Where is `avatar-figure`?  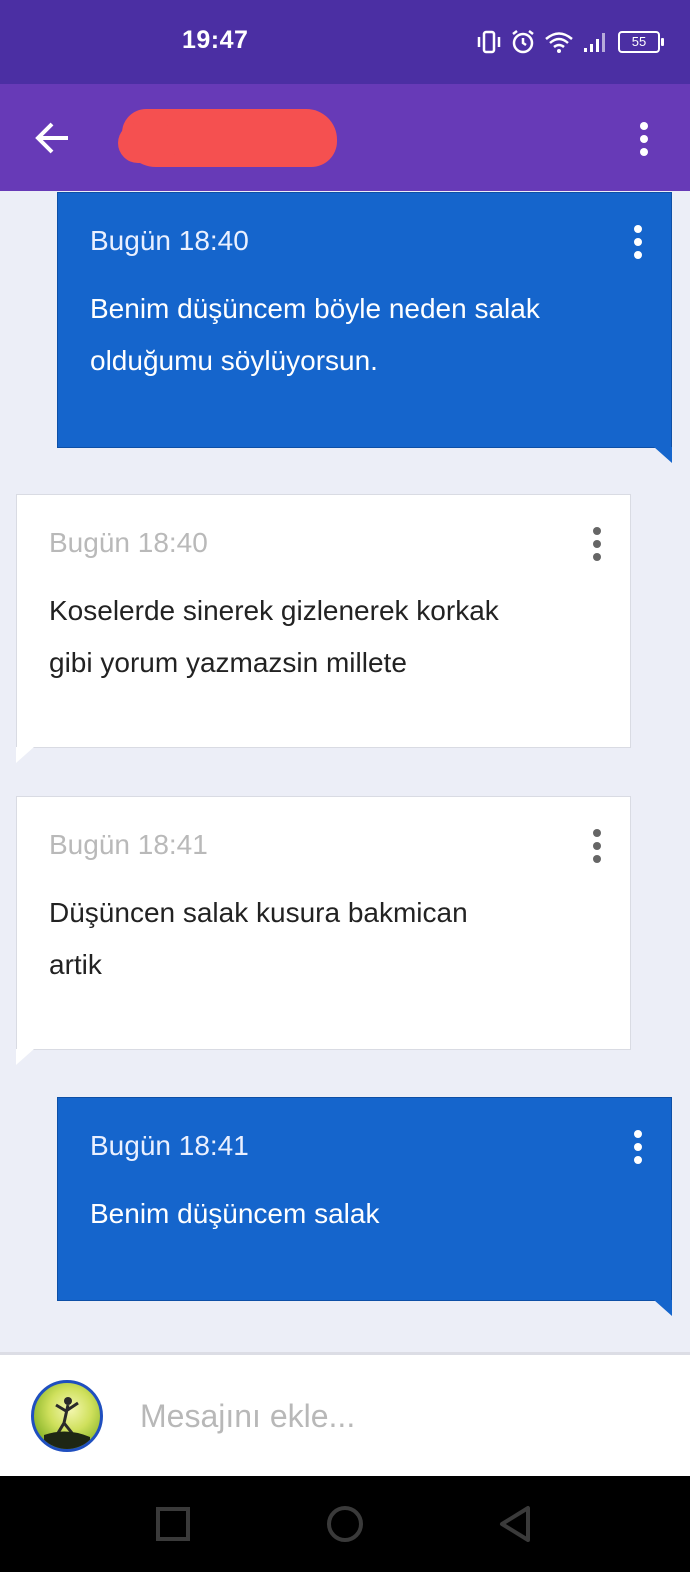 avatar-figure is located at coordinates (67, 1423).